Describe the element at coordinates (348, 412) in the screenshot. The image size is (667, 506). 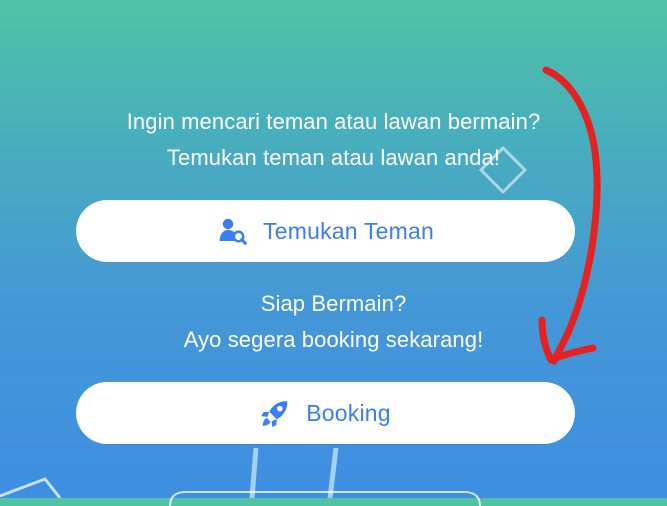
I see `booking-label: Booking` at that location.